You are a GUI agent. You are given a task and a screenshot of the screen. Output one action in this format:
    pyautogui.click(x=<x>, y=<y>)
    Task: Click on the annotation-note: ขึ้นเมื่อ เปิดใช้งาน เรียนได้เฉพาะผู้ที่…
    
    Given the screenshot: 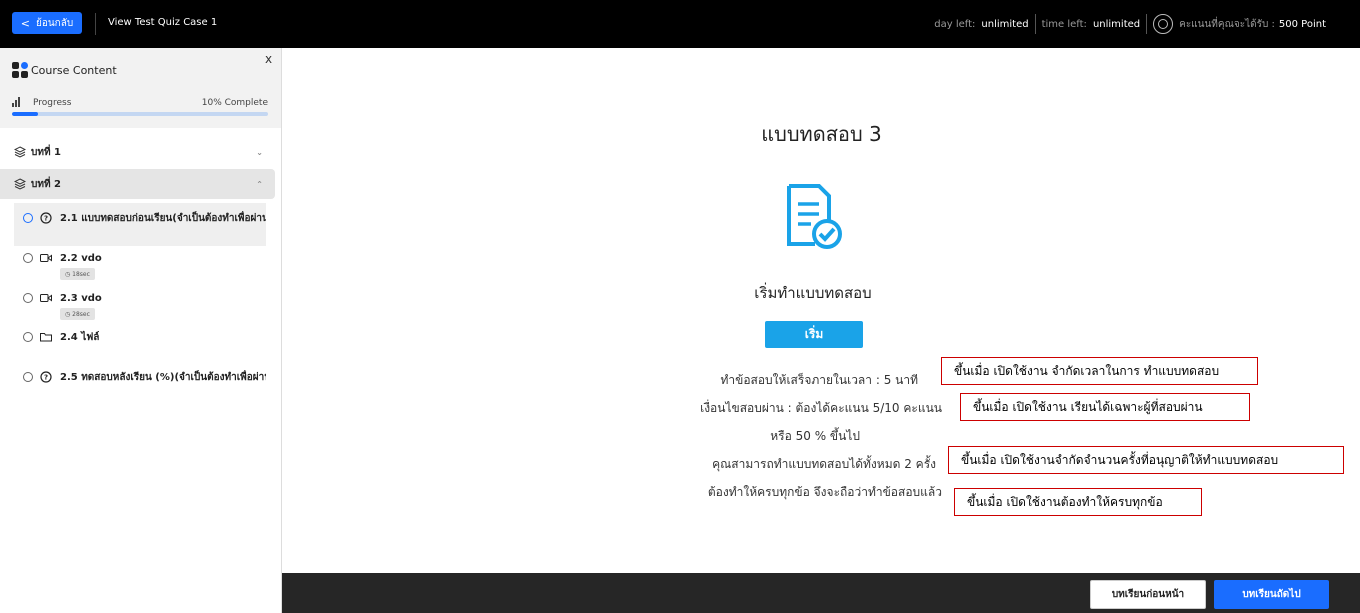 What is the action you would take?
    pyautogui.click(x=1105, y=407)
    